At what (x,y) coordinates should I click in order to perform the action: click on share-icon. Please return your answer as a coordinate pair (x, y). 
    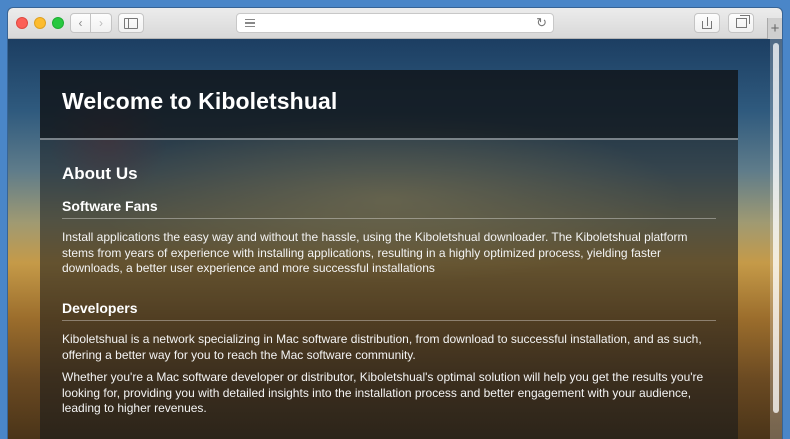
    Looking at the image, I should click on (707, 22).